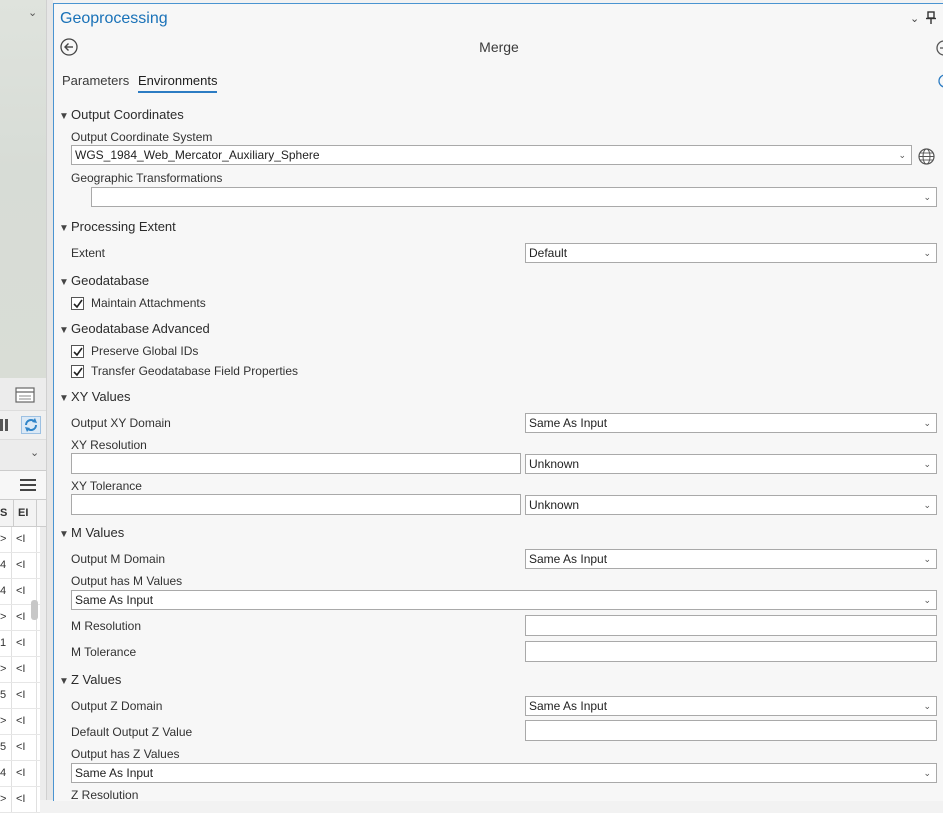 Image resolution: width=943 pixels, height=813 pixels. Describe the element at coordinates (148, 303) in the screenshot. I see `maintain-attachments-label: Maintain Attachments` at that location.